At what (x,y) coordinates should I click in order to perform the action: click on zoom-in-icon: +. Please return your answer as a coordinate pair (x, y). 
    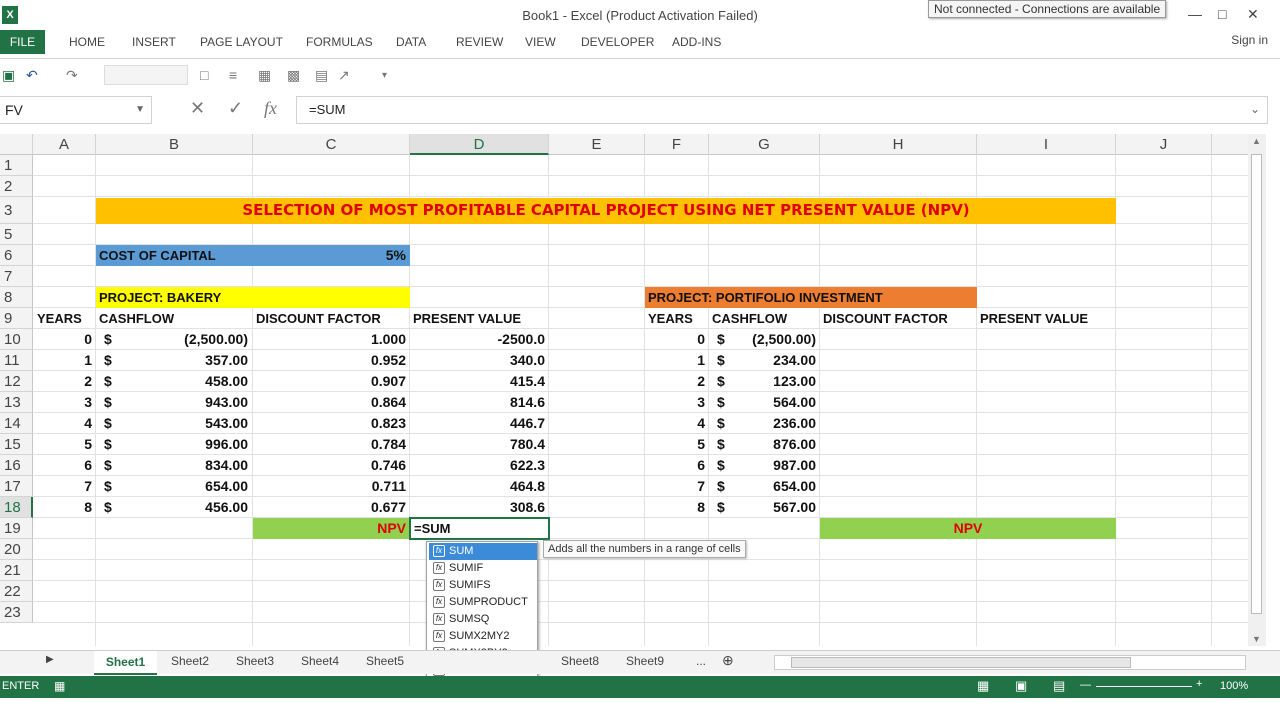
    Looking at the image, I should click on (1199, 684).